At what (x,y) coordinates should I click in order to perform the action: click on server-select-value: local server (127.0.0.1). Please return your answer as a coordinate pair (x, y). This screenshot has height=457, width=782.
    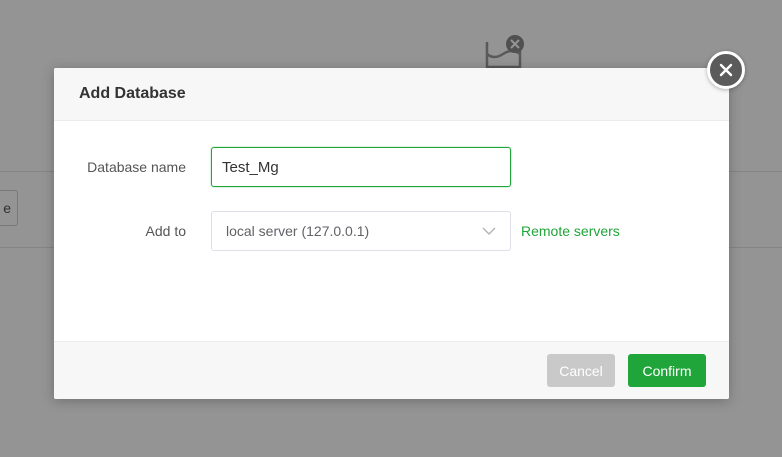
    Looking at the image, I should click on (298, 231).